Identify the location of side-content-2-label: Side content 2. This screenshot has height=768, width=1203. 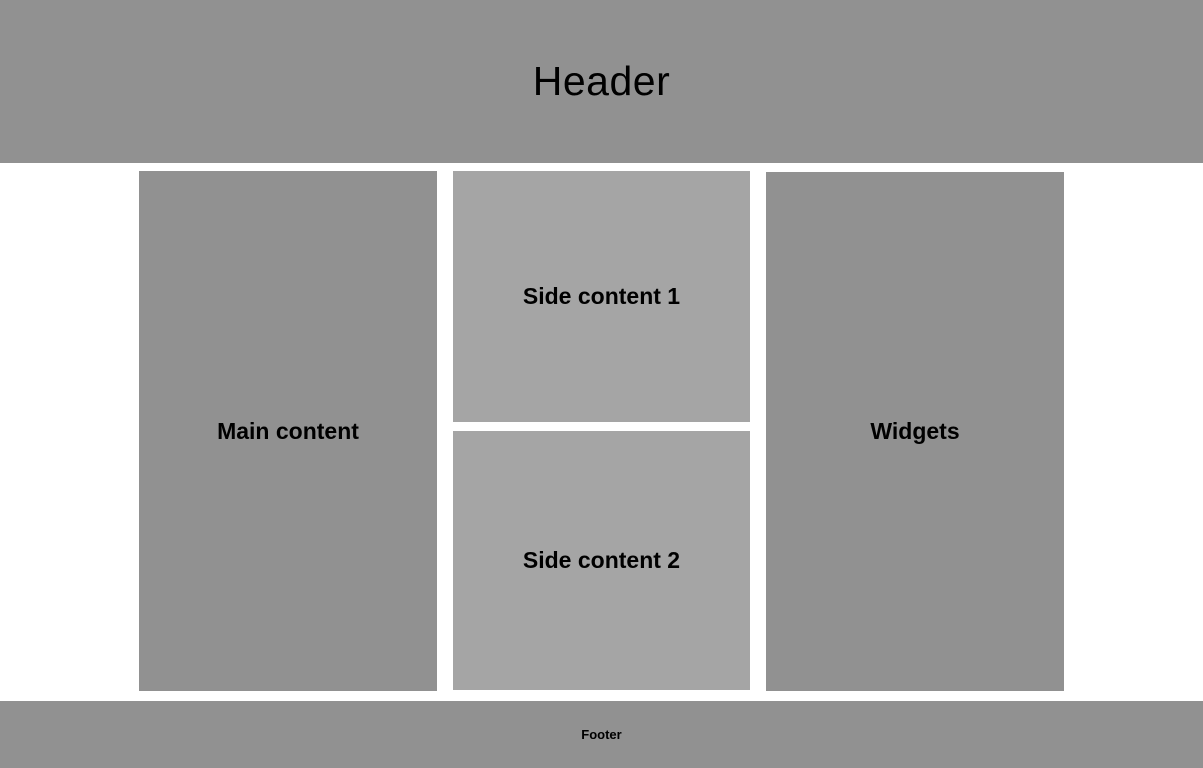
(601, 560).